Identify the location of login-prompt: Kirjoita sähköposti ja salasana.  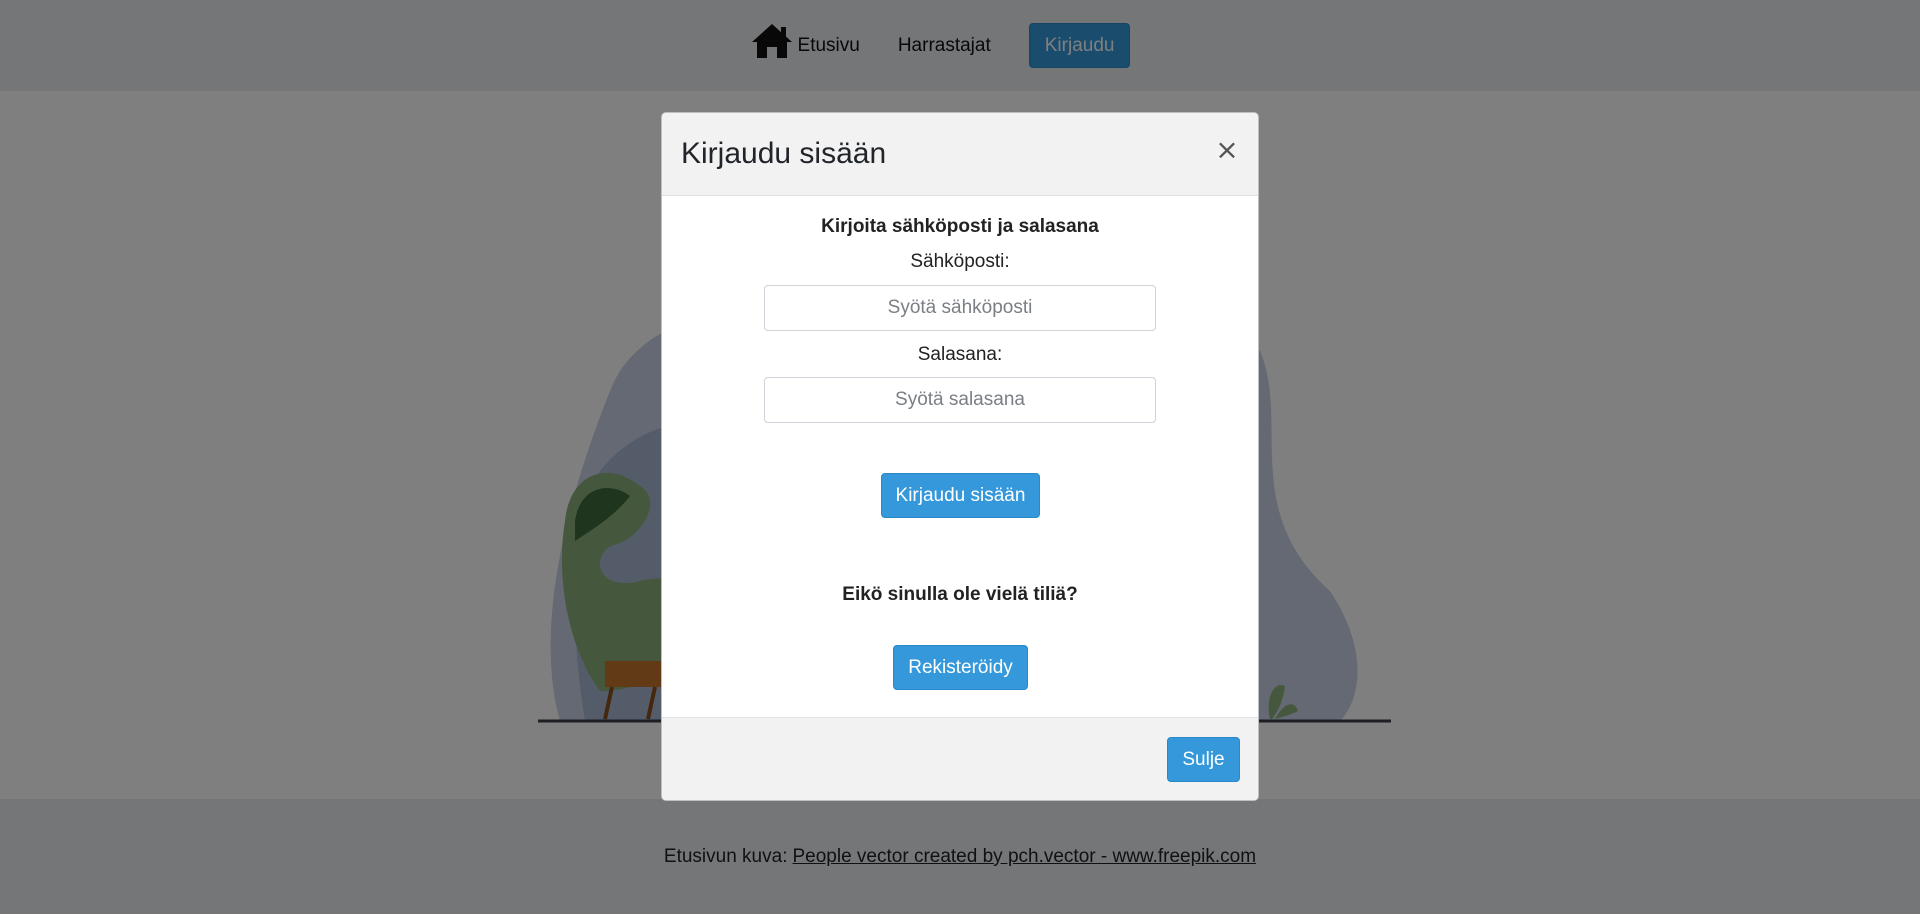
(960, 226).